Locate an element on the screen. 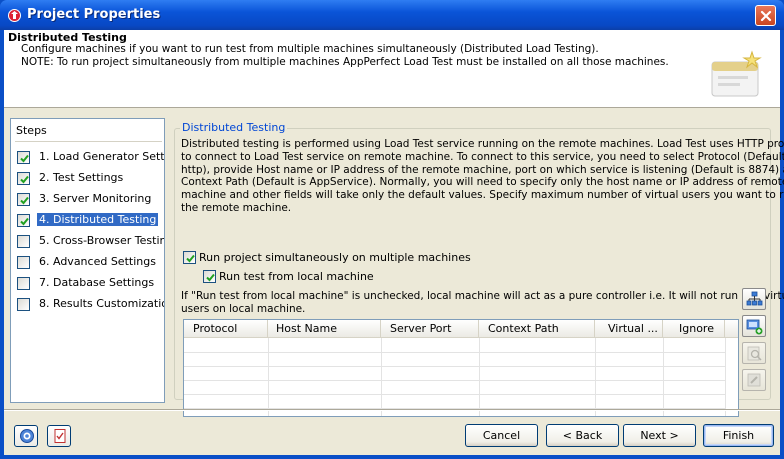 Image resolution: width=784 pixels, height=459 pixels. network-machines-button is located at coordinates (754, 299).